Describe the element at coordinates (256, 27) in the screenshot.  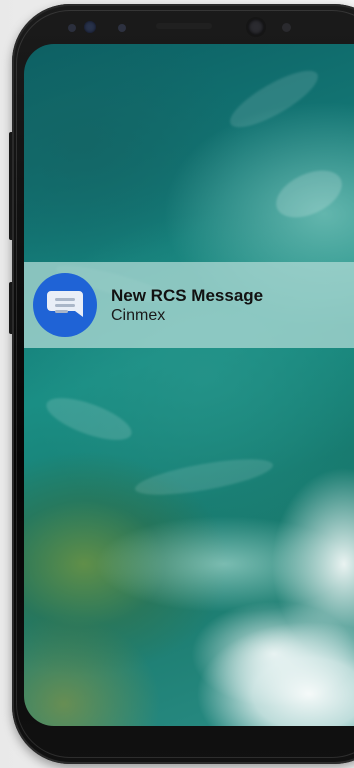
I see `front-camera-icon` at that location.